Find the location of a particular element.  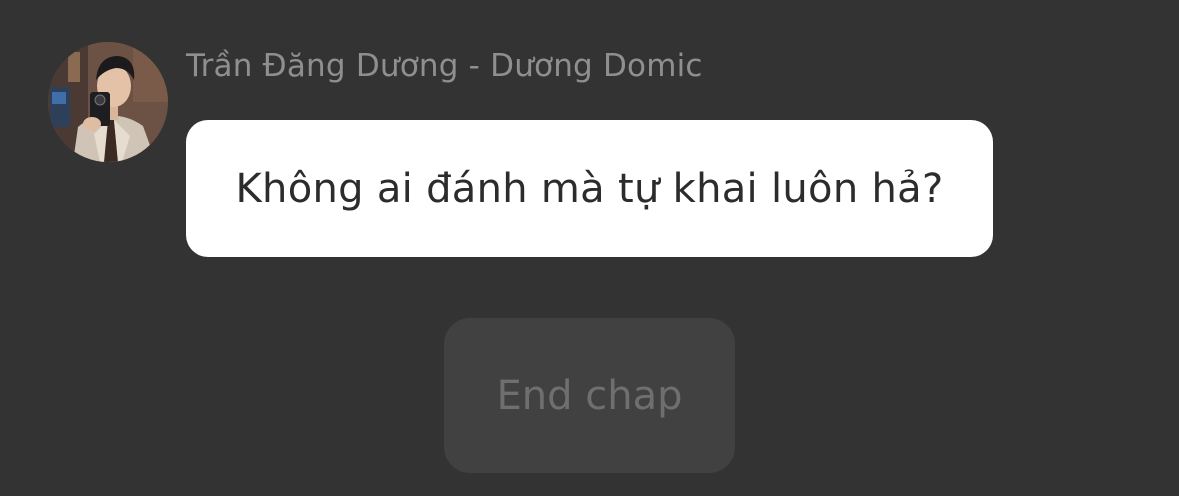

end-chap-button: End chap is located at coordinates (589, 395).